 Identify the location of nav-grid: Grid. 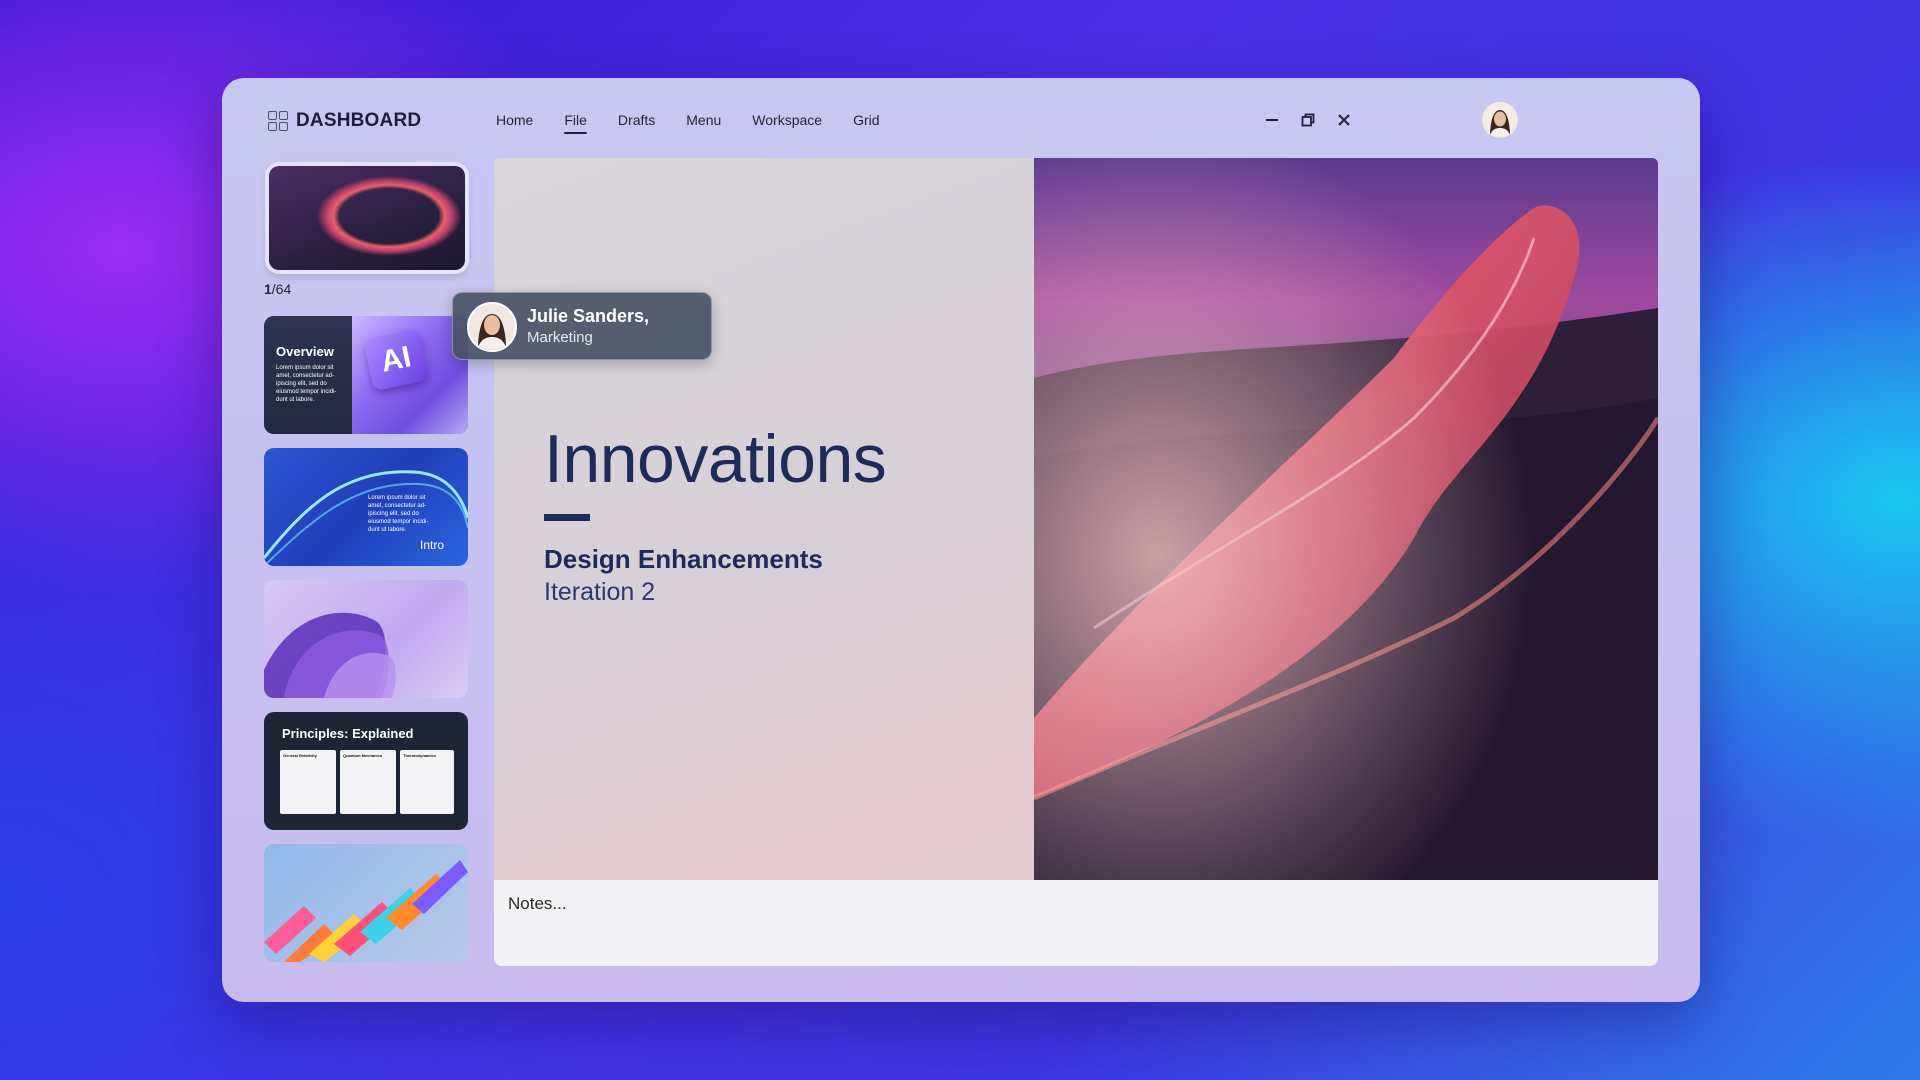
(866, 123).